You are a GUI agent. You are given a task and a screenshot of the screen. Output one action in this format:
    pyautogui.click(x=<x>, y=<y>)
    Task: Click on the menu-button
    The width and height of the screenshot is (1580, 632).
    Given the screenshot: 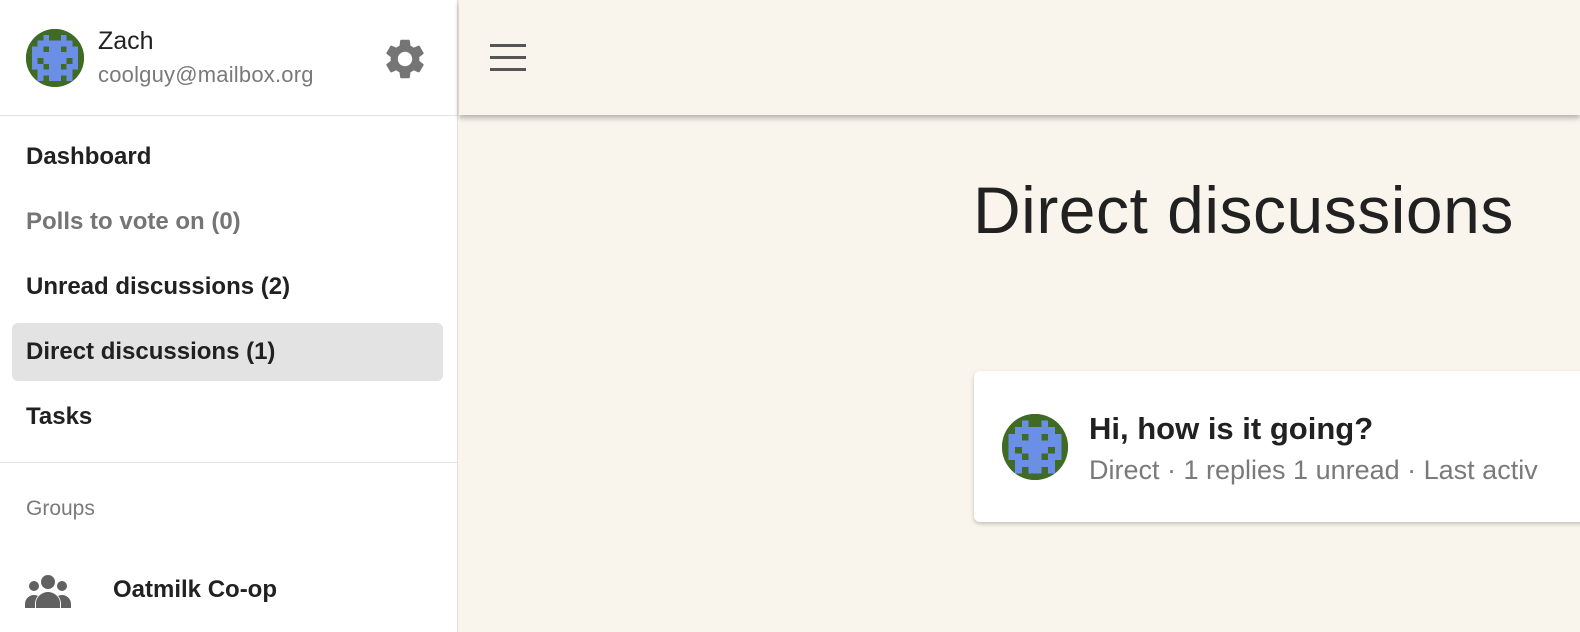 What is the action you would take?
    pyautogui.click(x=508, y=57)
    